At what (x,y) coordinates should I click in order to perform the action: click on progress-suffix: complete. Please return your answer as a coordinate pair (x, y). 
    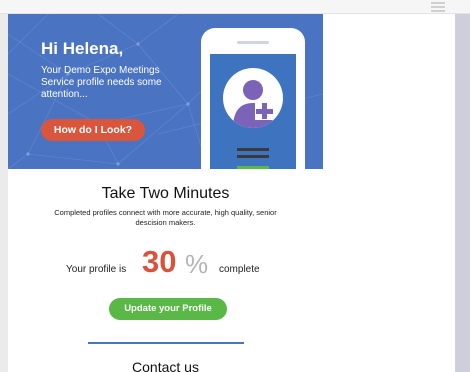
    Looking at the image, I should click on (239, 269).